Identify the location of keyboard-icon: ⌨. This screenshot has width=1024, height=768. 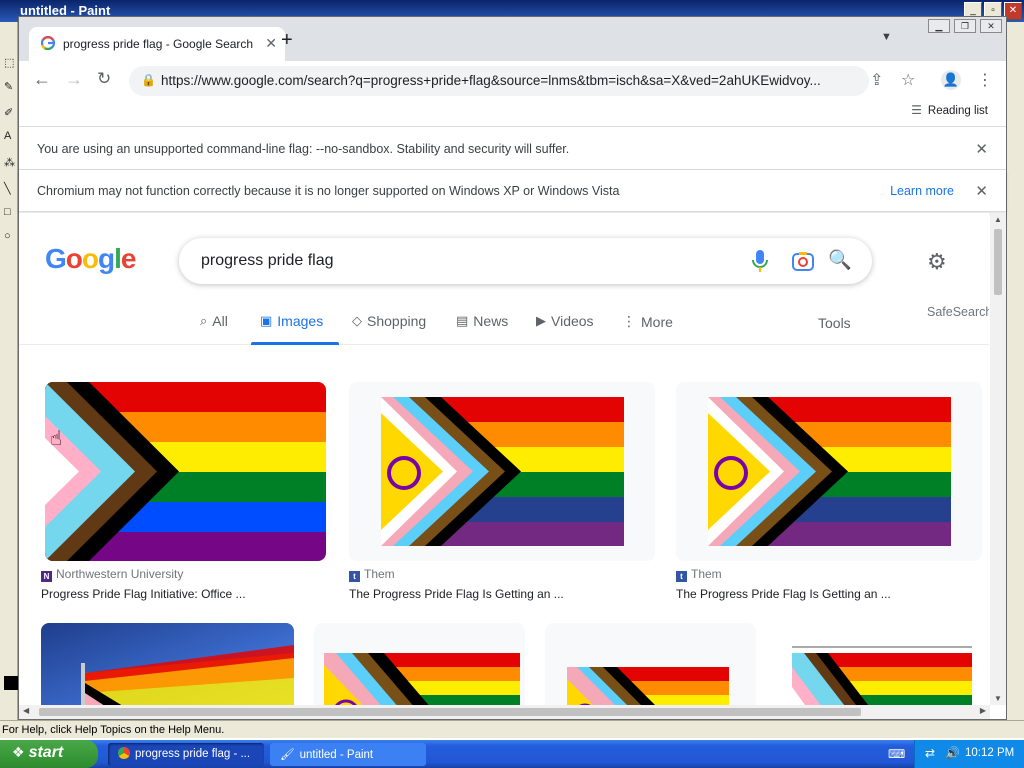
(896, 754).